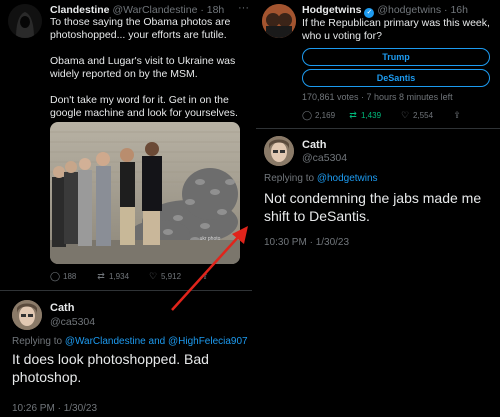 This screenshot has height=417, width=500. Describe the element at coordinates (54, 408) in the screenshot. I see `reply-timestamp: 10:26 PM · 1/30/23` at that location.